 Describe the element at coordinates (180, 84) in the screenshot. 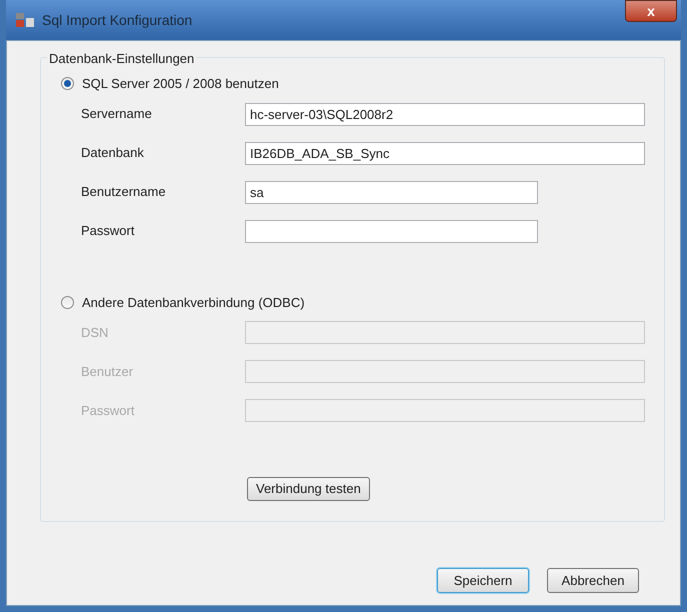

I see `radio-label: SQL Server 2005 / 2008 benutzen` at that location.